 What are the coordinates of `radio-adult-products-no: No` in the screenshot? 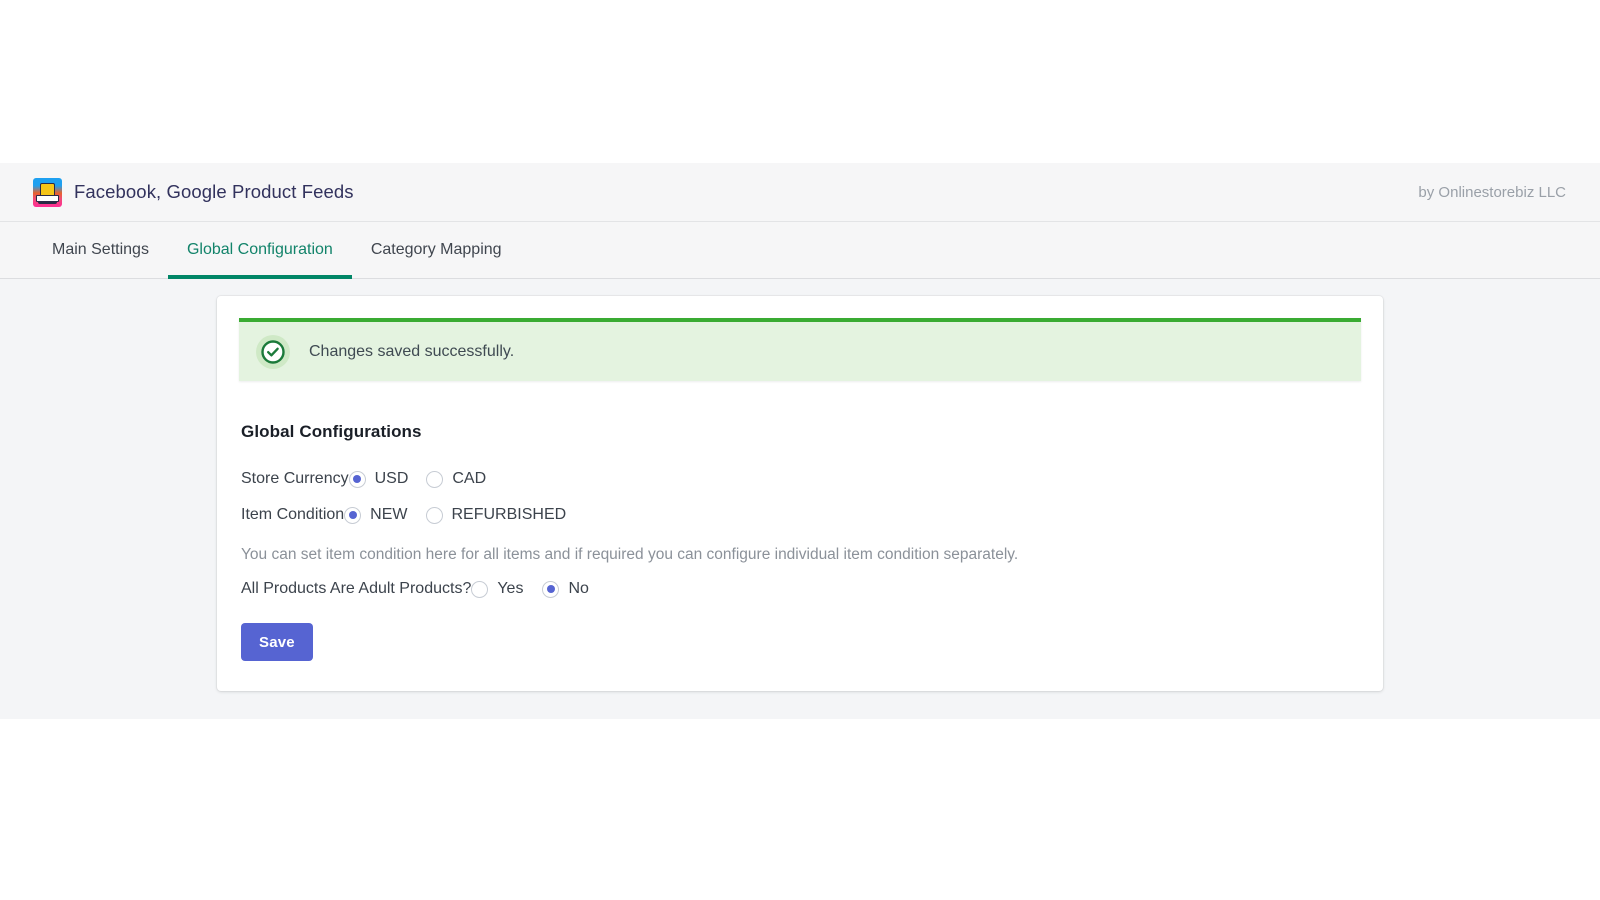 It's located at (565, 589).